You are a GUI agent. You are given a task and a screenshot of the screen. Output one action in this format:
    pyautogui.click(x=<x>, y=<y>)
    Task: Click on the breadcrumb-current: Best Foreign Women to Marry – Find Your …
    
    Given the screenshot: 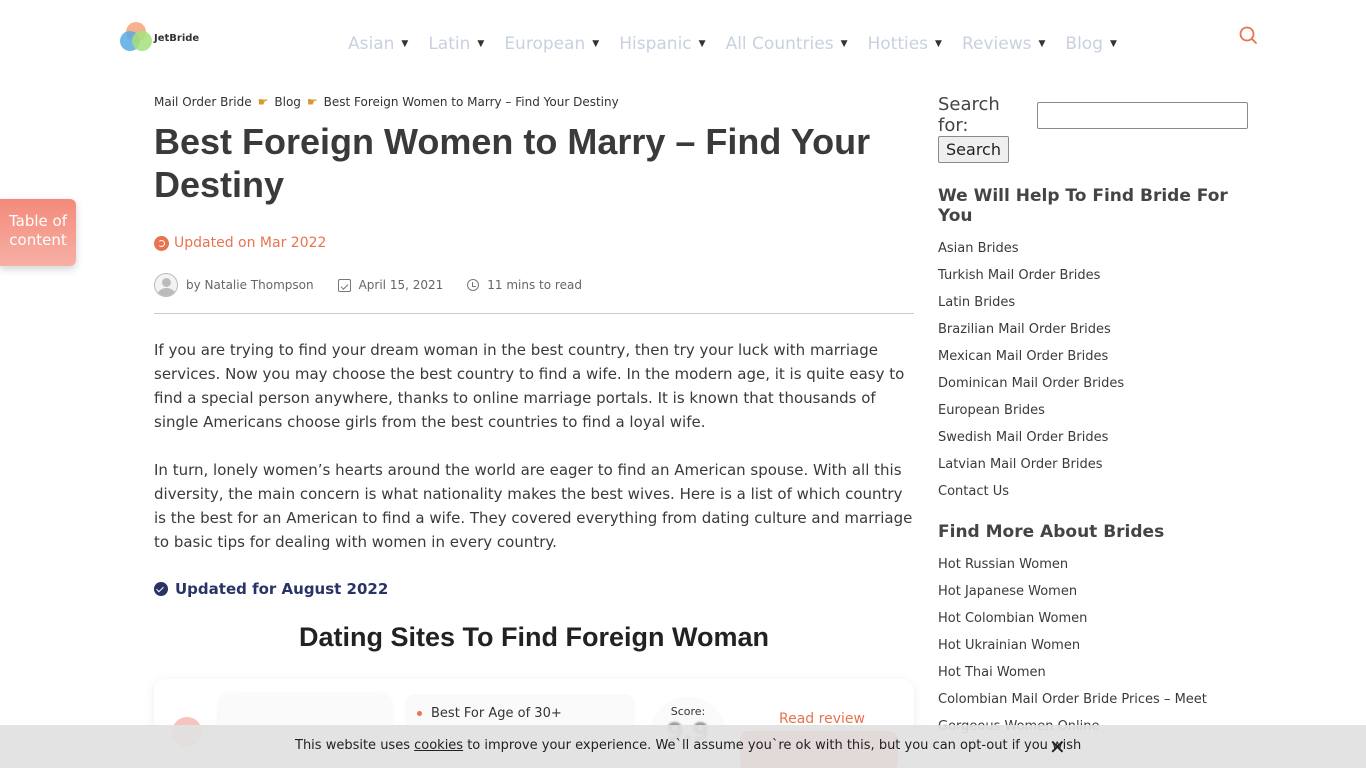 What is the action you would take?
    pyautogui.click(x=471, y=102)
    